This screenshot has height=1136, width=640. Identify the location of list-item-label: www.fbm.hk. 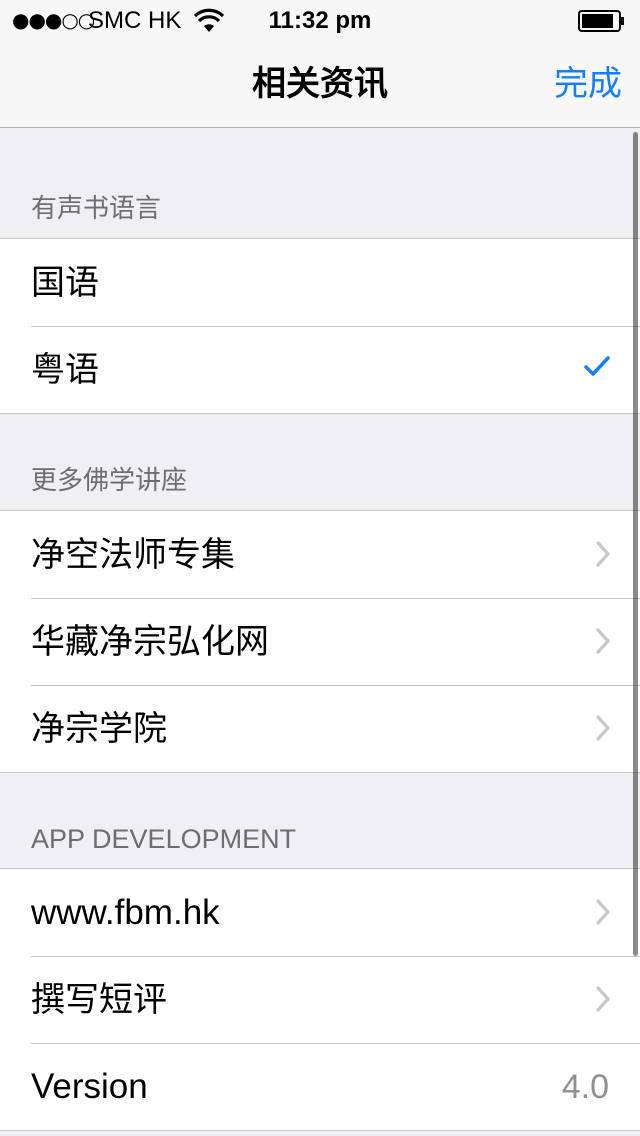
(125, 912).